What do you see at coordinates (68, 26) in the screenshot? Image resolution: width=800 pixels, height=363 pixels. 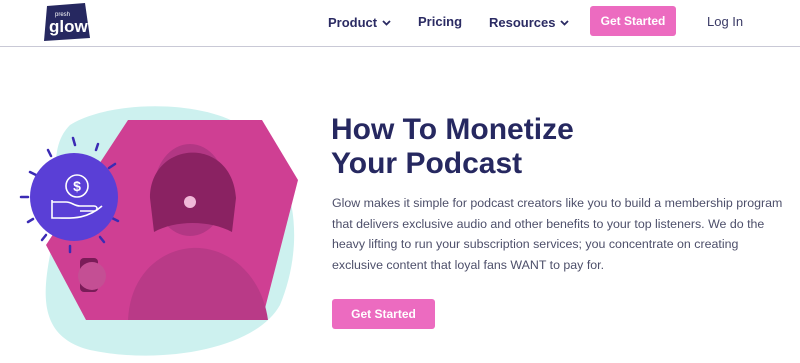 I see `logo-text: glow` at bounding box center [68, 26].